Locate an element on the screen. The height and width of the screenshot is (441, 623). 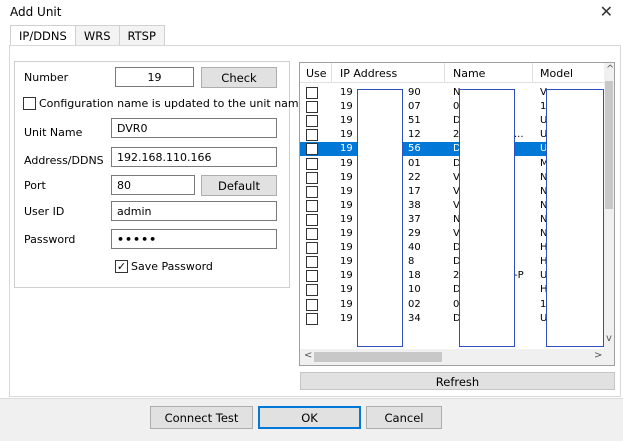
table-header: Use IP Address Name Model is located at coordinates (453, 73).